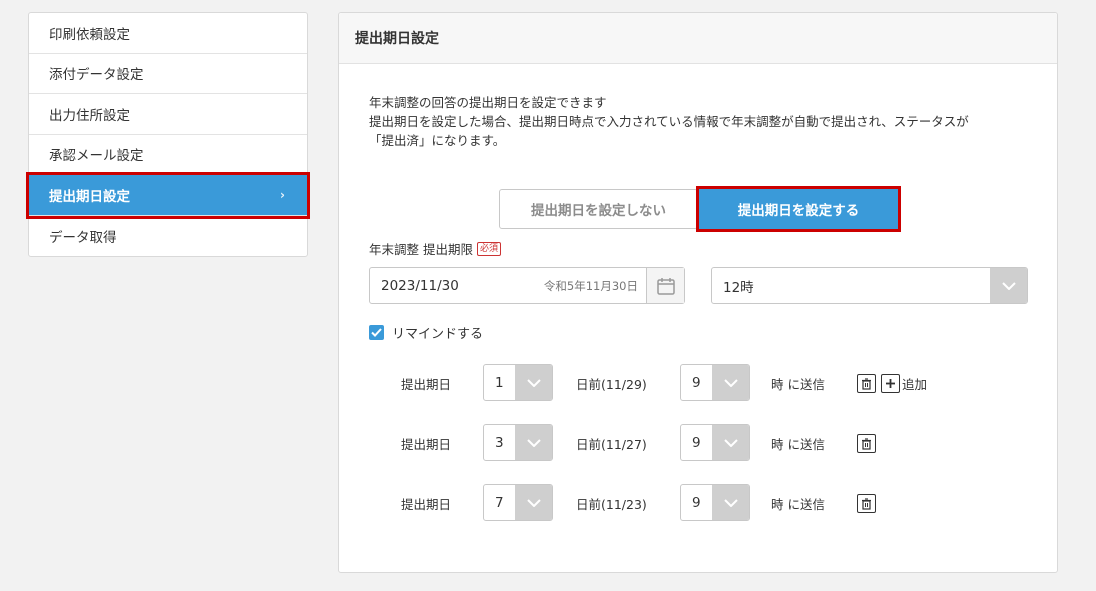 This screenshot has width=1096, height=591. What do you see at coordinates (611, 504) in the screenshot?
I see `reminder-date-text: 日前(11/23)` at bounding box center [611, 504].